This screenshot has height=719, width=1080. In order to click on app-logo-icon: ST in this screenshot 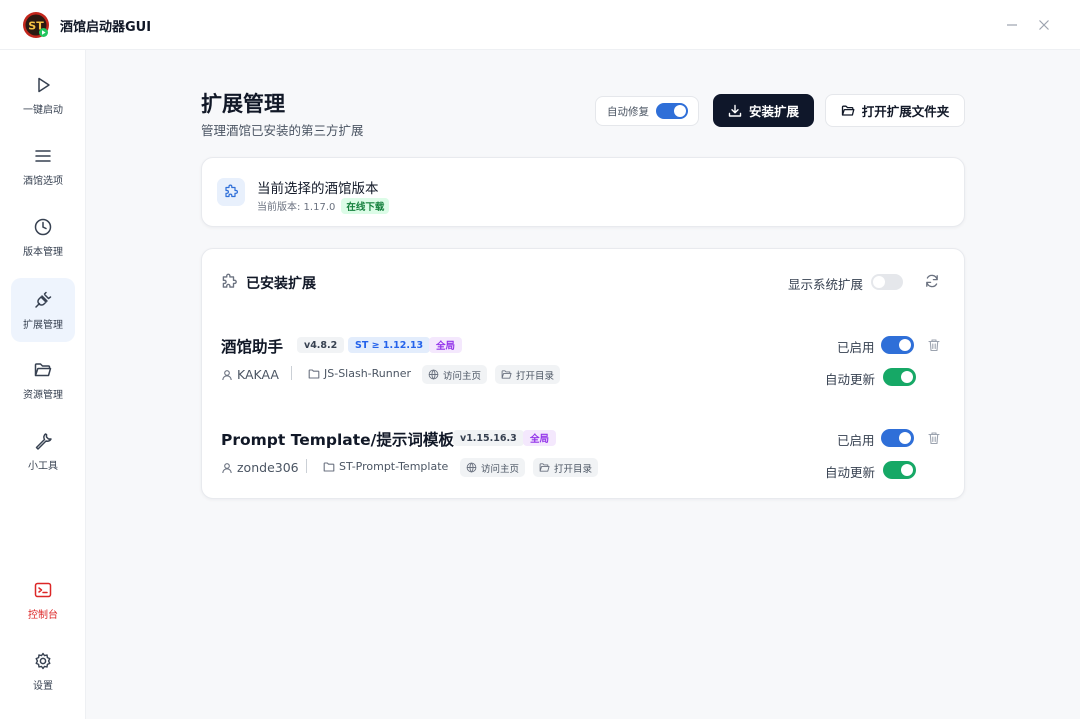, I will do `click(36, 25)`.